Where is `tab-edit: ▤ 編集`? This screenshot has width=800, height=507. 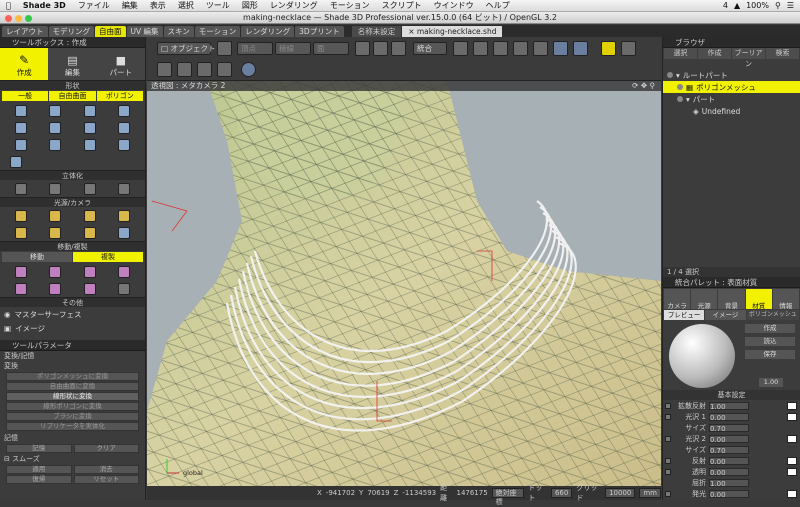
tab-edit: ▤ 編集 is located at coordinates (72, 64).